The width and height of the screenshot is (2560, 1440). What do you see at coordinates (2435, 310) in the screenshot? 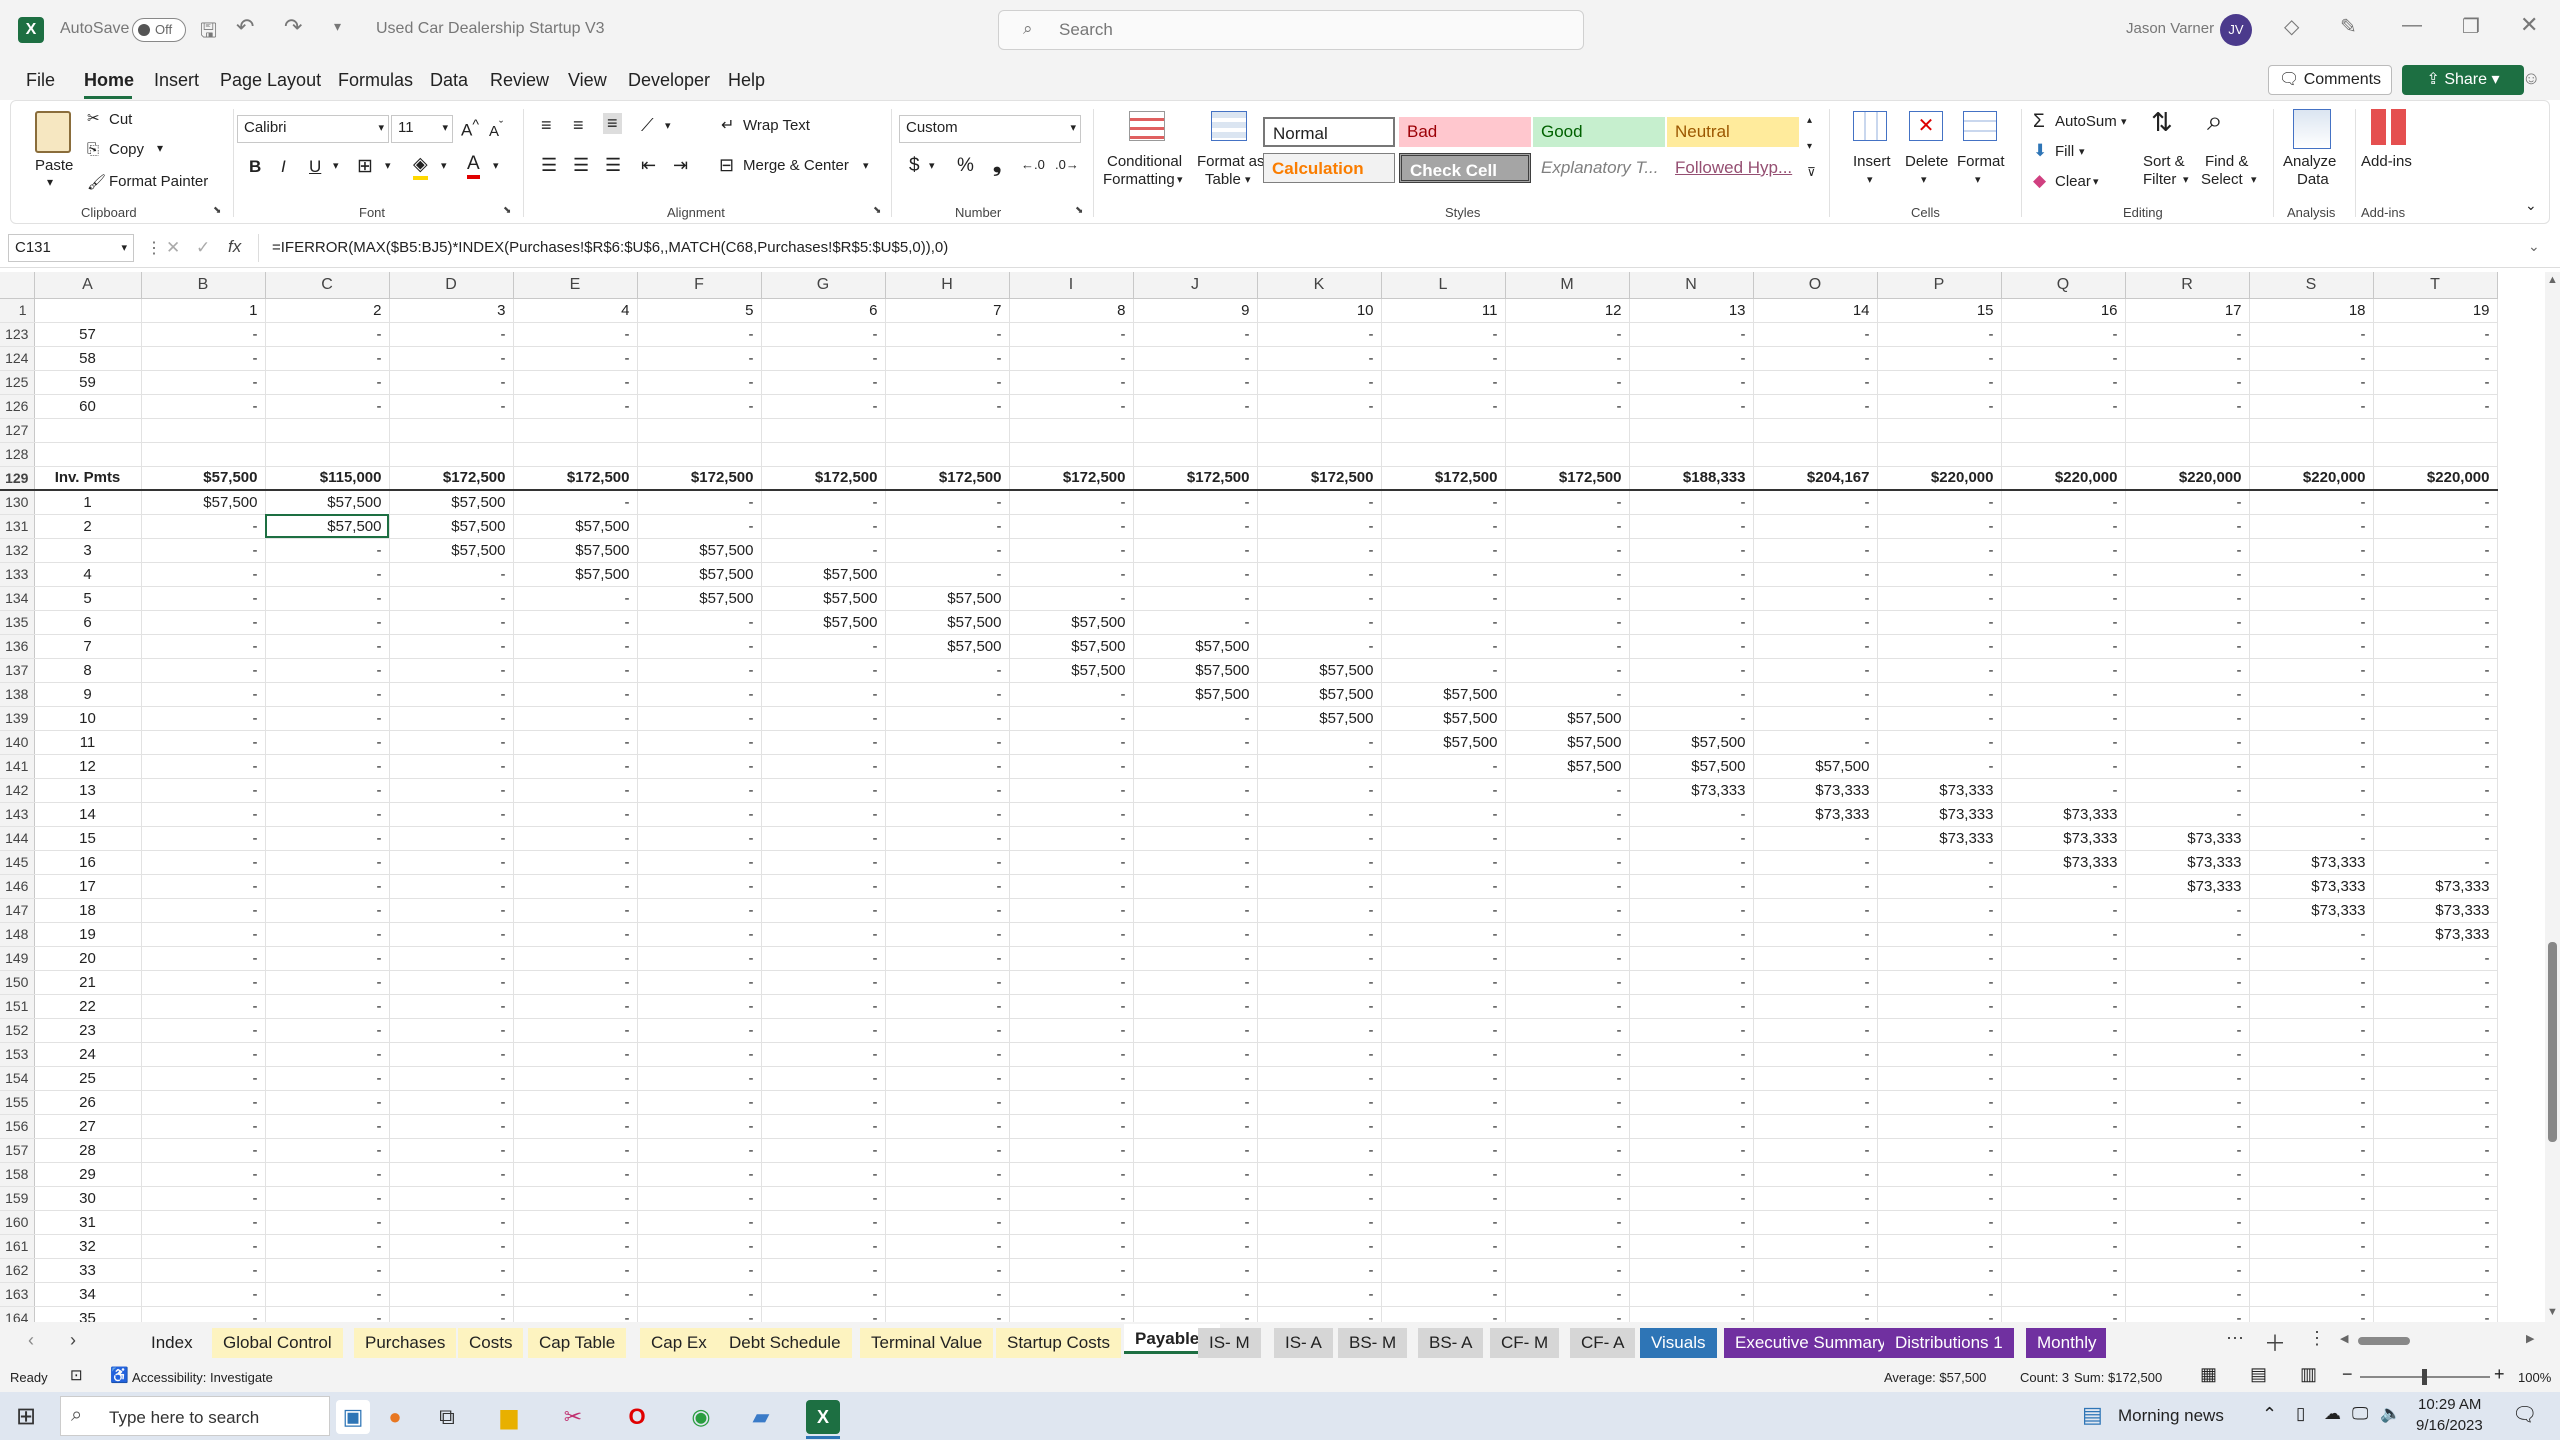
I see `cell: 19` at bounding box center [2435, 310].